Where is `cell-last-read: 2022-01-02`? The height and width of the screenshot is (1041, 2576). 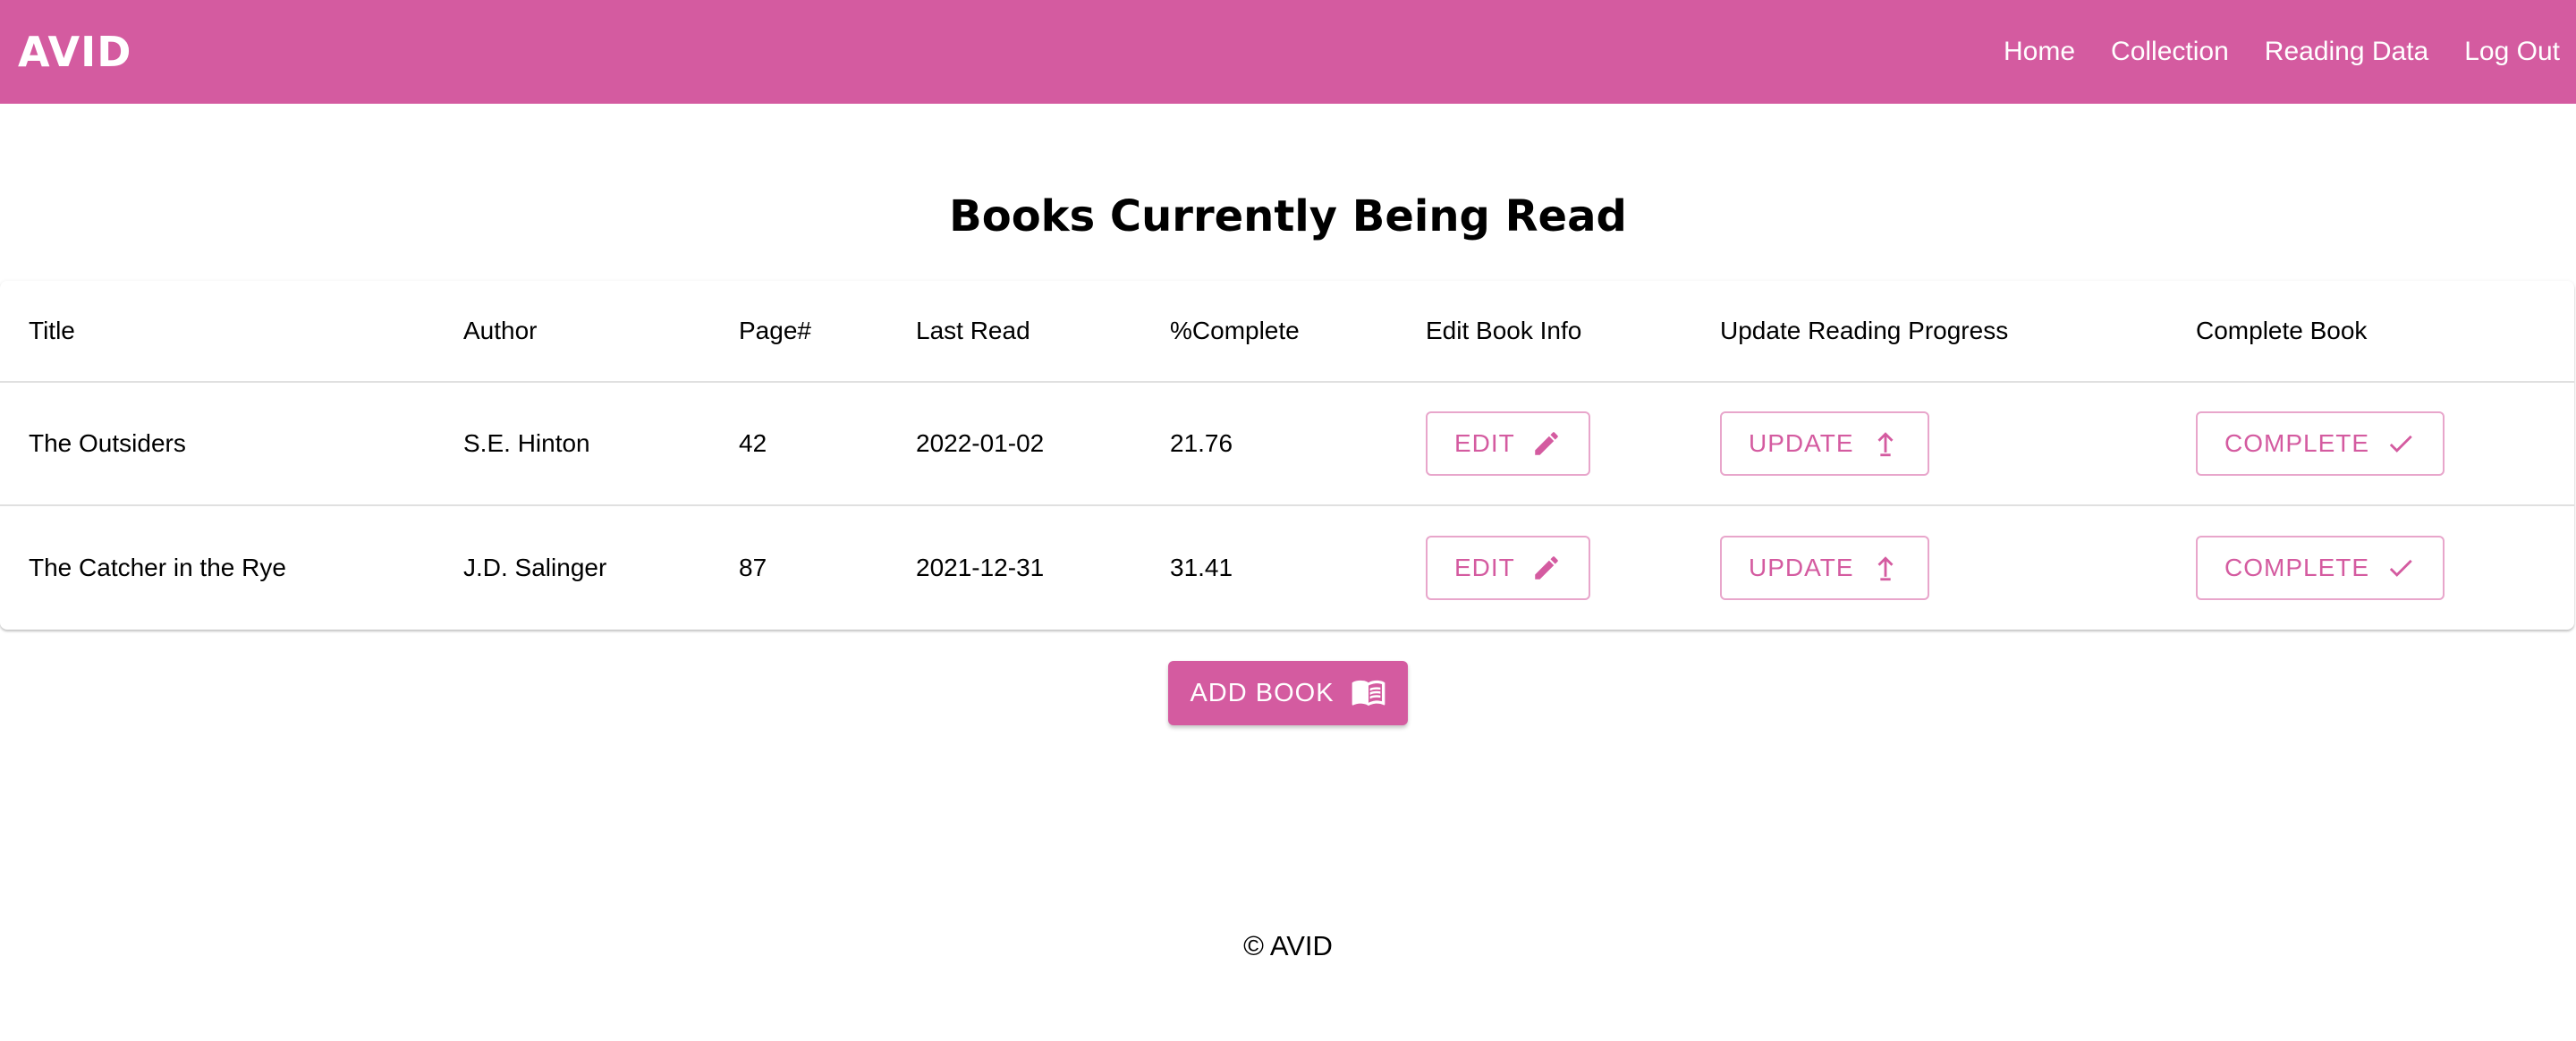
cell-last-read: 2022-01-02 is located at coordinates (1014, 444).